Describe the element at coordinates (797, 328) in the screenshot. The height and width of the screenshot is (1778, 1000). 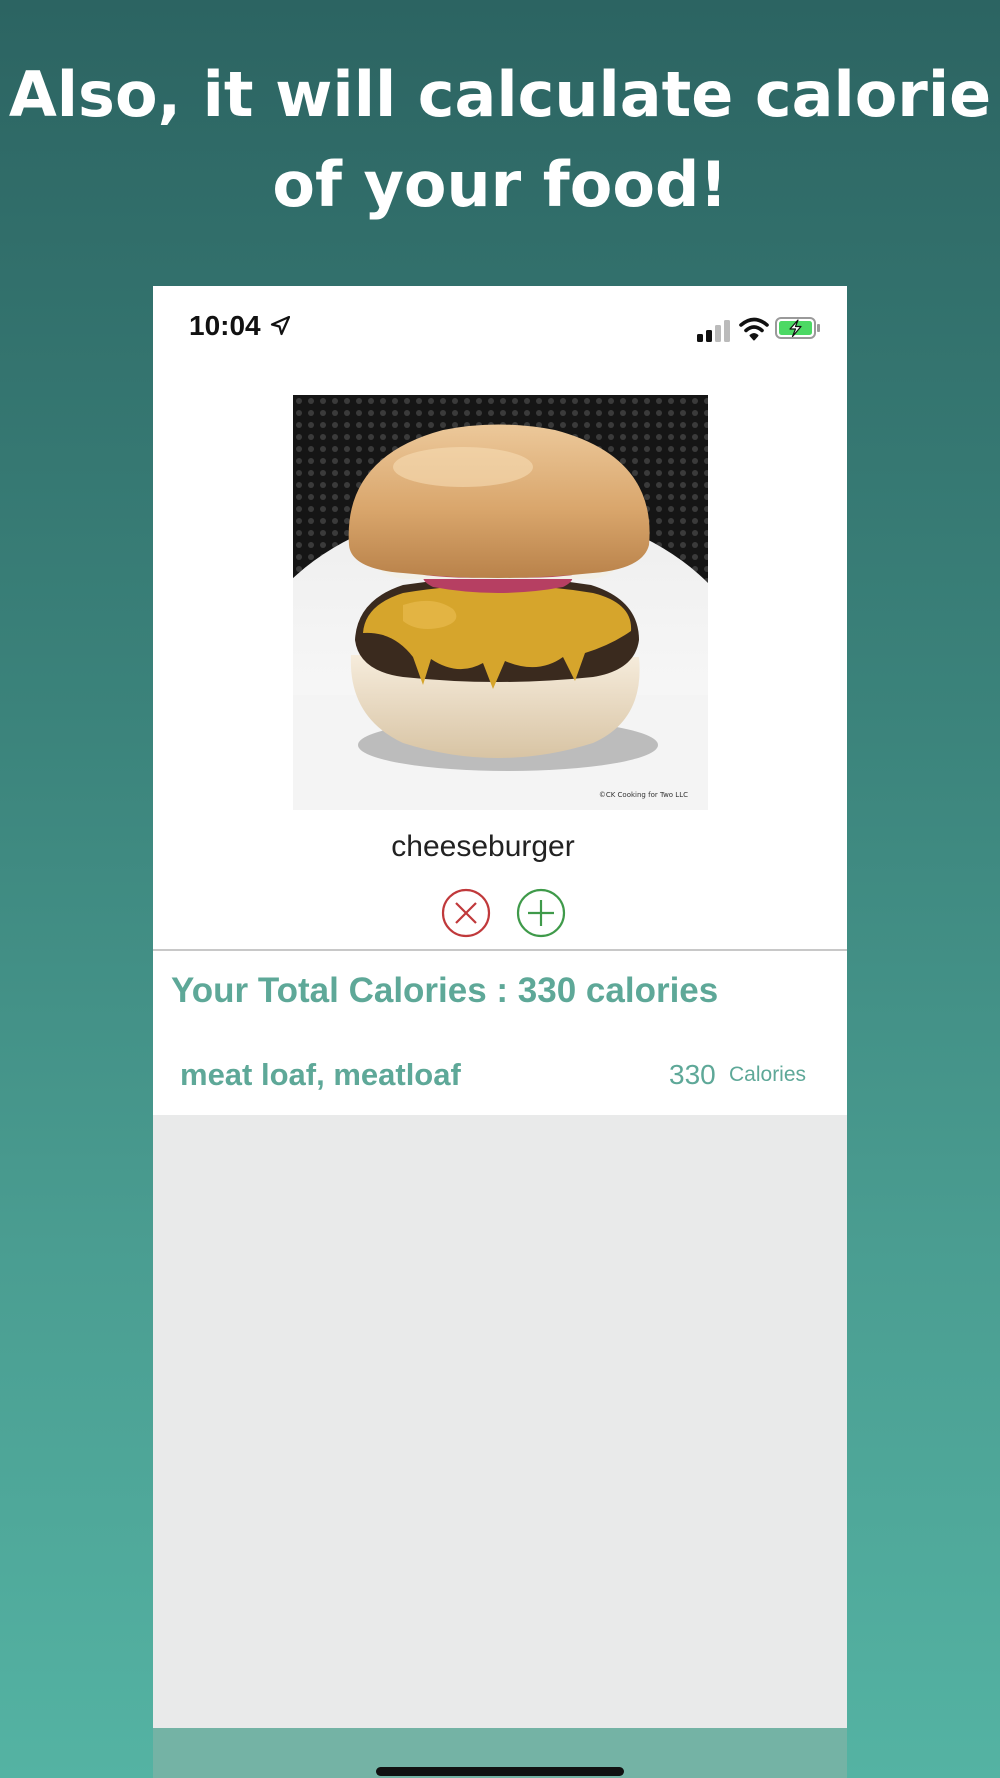
I see `battery-charging-icon` at that location.